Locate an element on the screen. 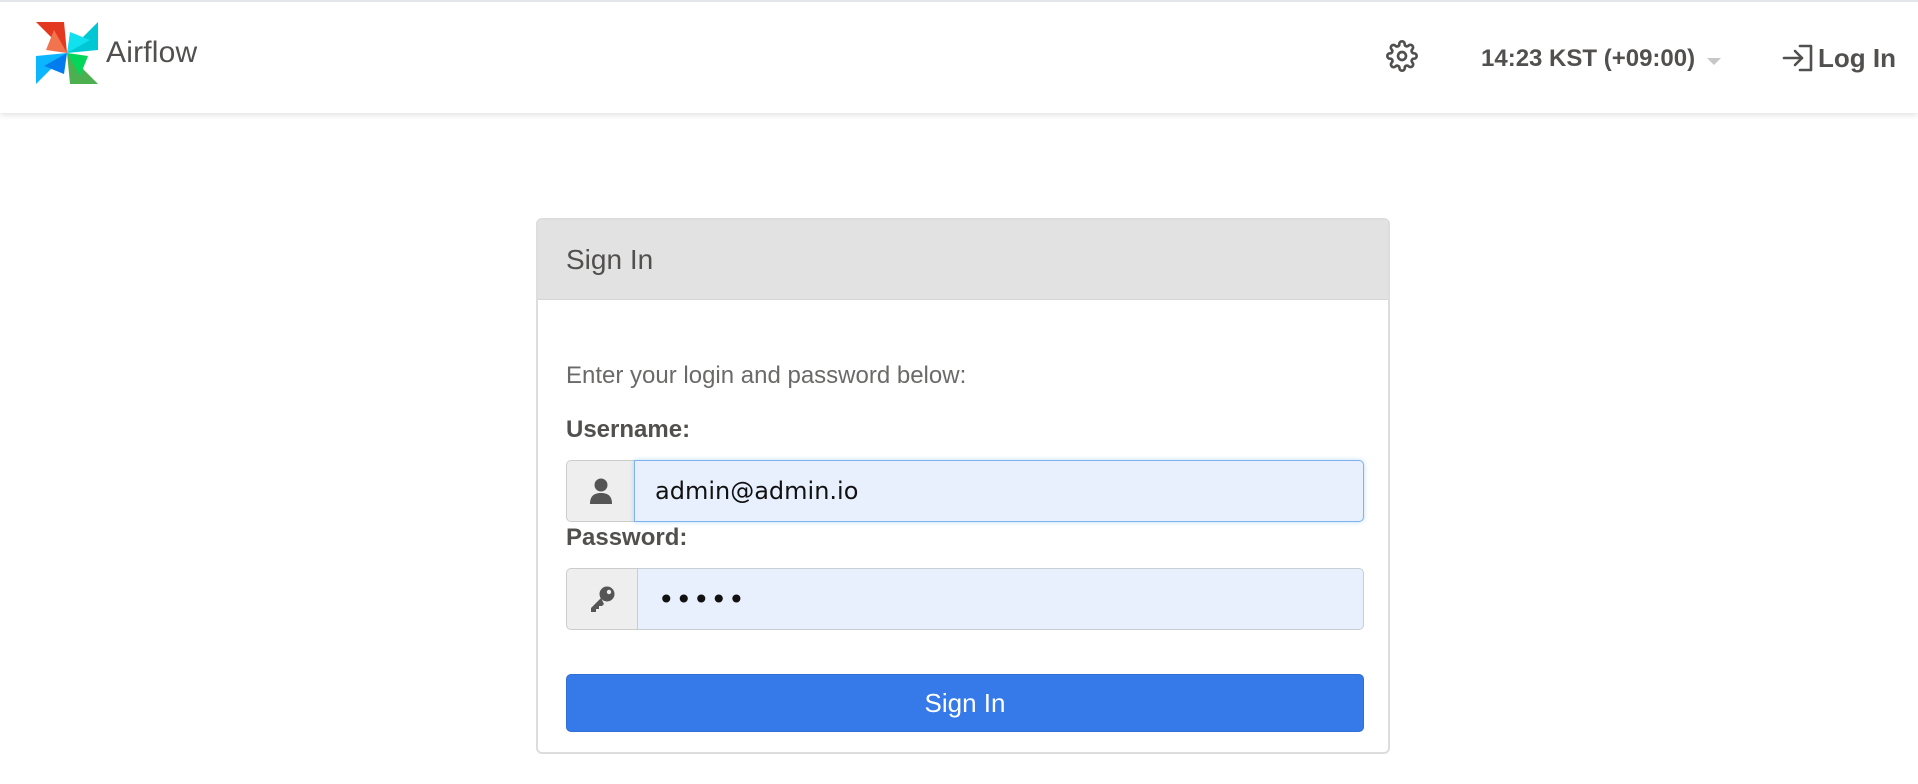  key-icon is located at coordinates (603, 599).